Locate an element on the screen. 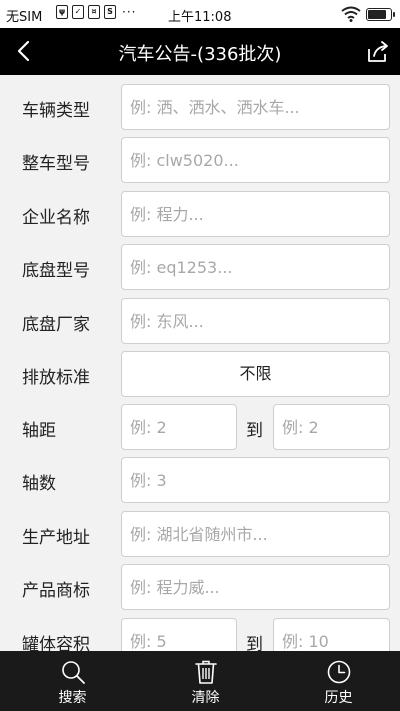 The width and height of the screenshot is (400, 711). row-chassis-maker: 底盘厂家 is located at coordinates (200, 321).